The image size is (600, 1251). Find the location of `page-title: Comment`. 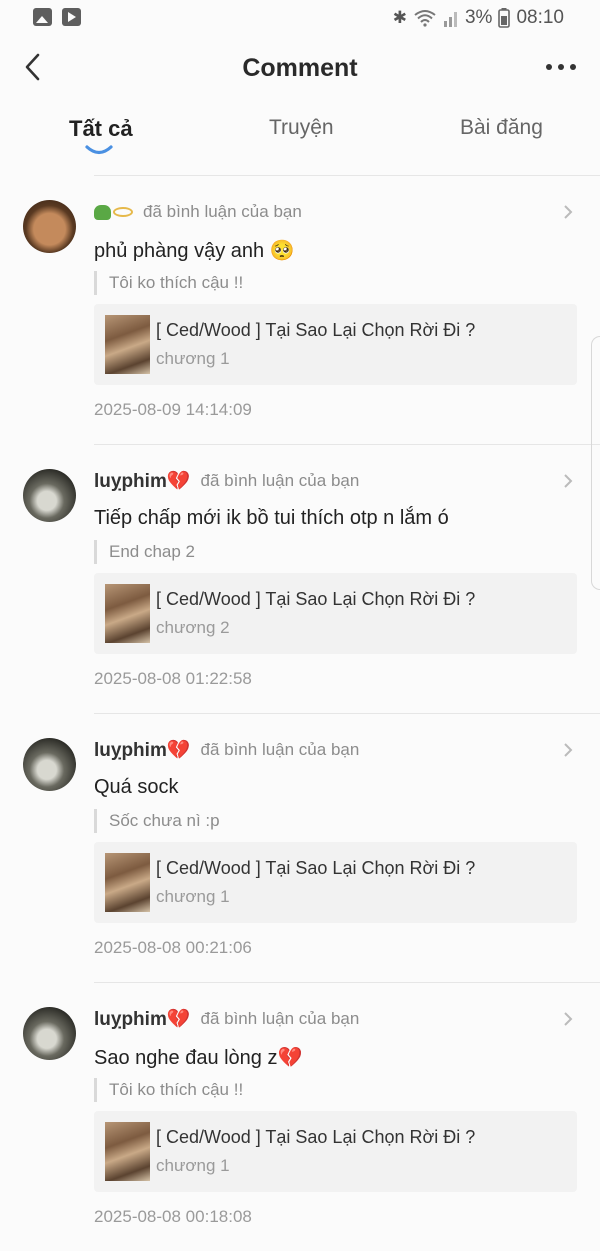

page-title: Comment is located at coordinates (300, 68).